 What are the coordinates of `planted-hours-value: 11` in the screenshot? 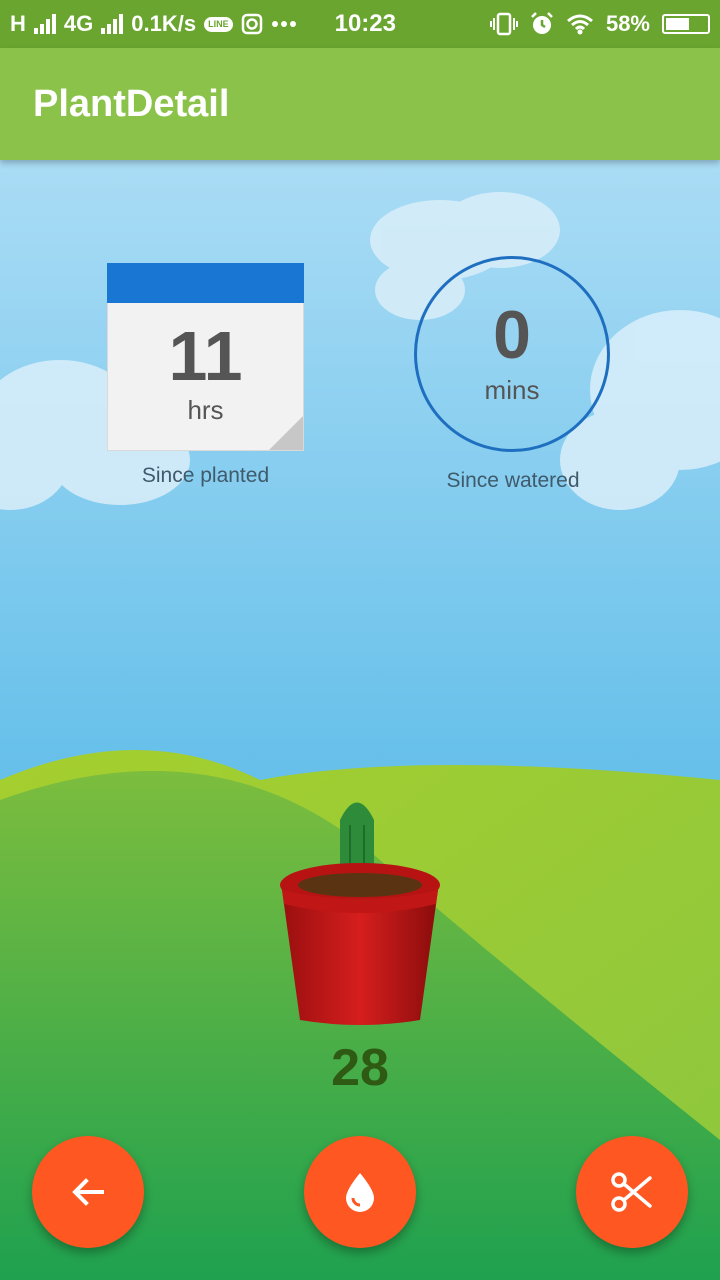 It's located at (205, 356).